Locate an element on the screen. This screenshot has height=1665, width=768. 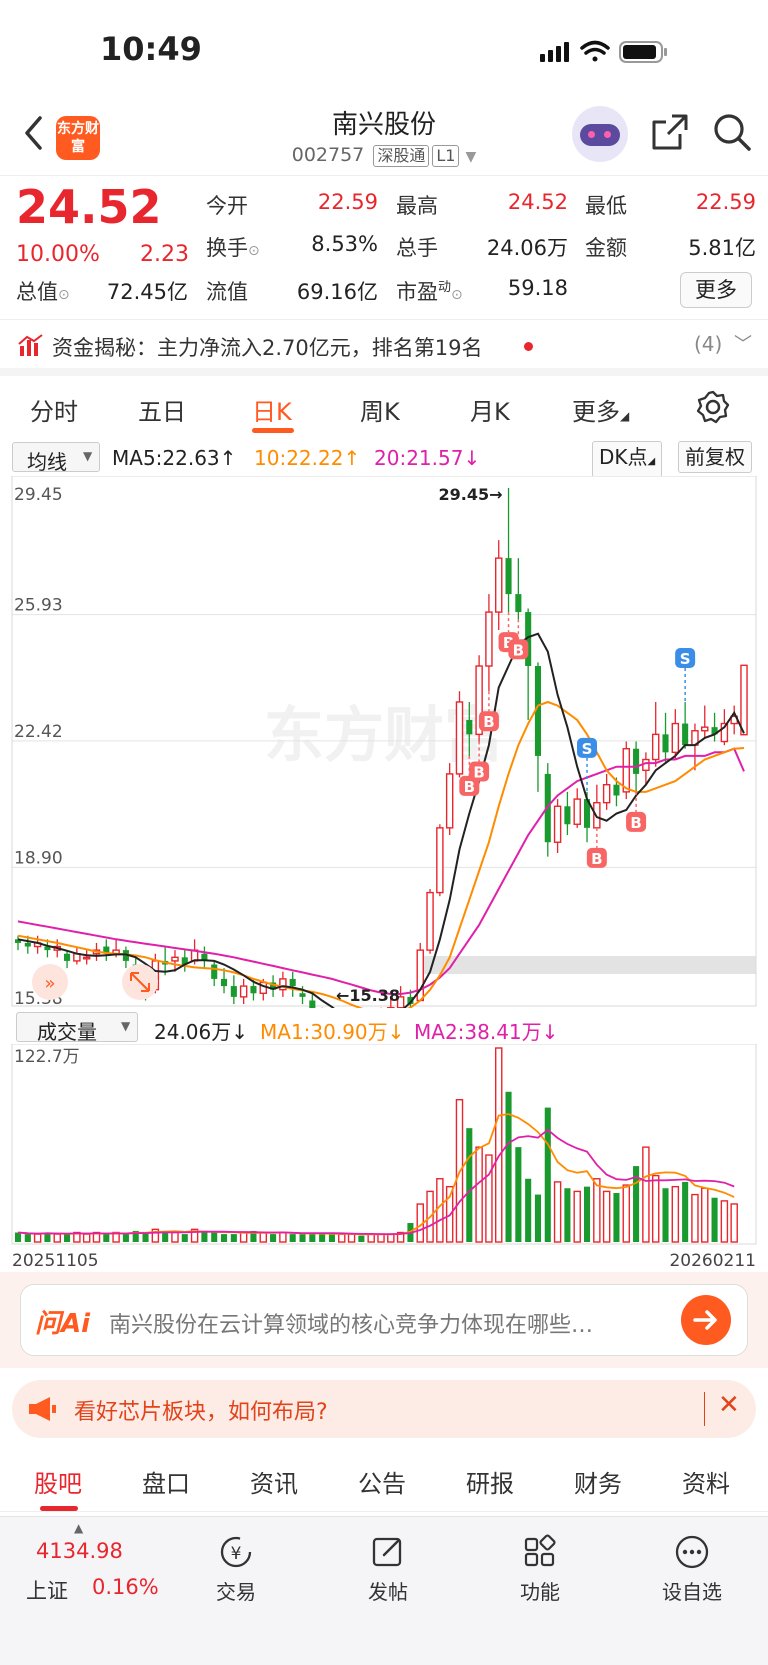
float-cap-label: 流值 is located at coordinates (227, 292).